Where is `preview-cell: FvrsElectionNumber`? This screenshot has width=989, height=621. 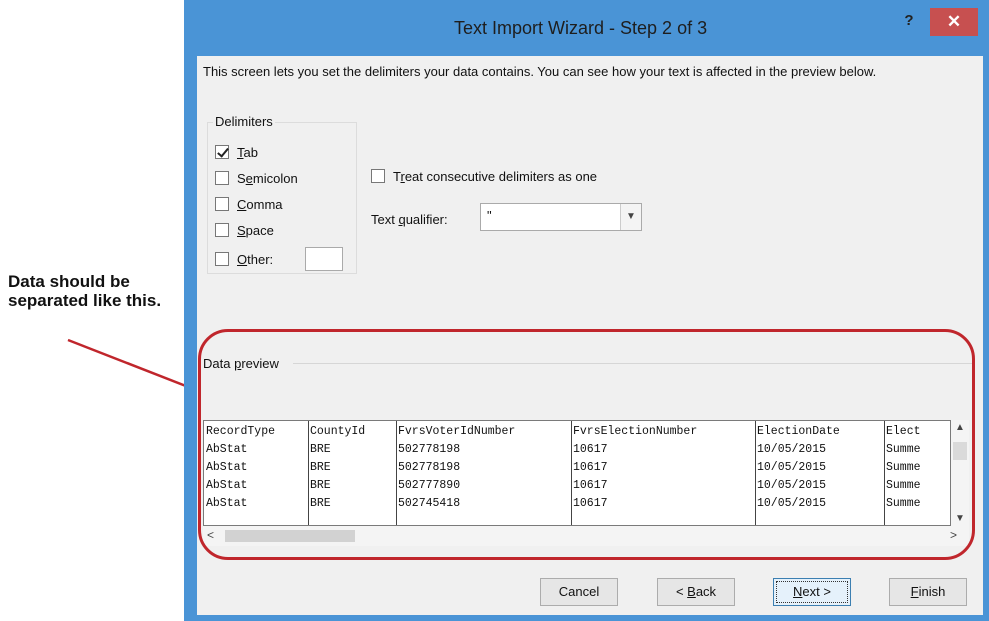 preview-cell: FvrsElectionNumber is located at coordinates (635, 431).